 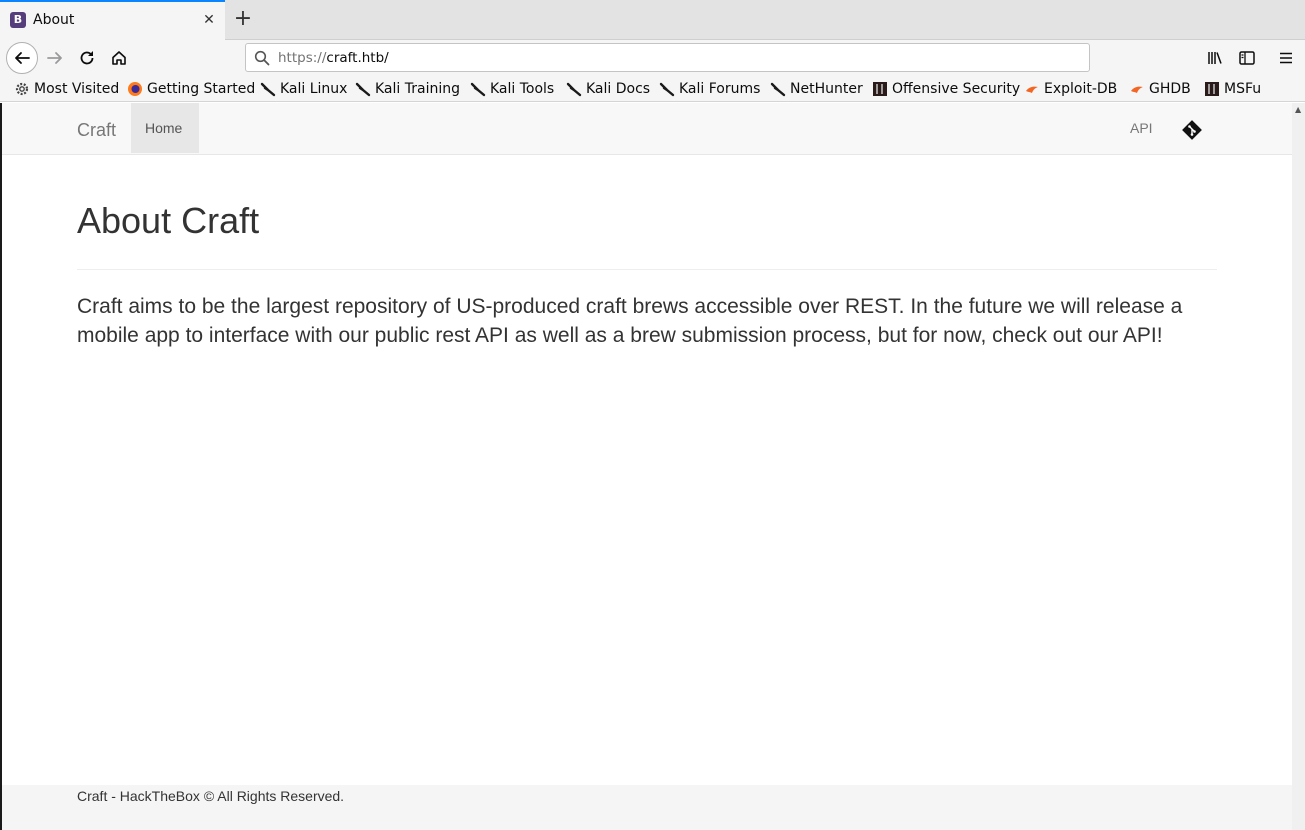 What do you see at coordinates (262, 58) in the screenshot?
I see `search-icon` at bounding box center [262, 58].